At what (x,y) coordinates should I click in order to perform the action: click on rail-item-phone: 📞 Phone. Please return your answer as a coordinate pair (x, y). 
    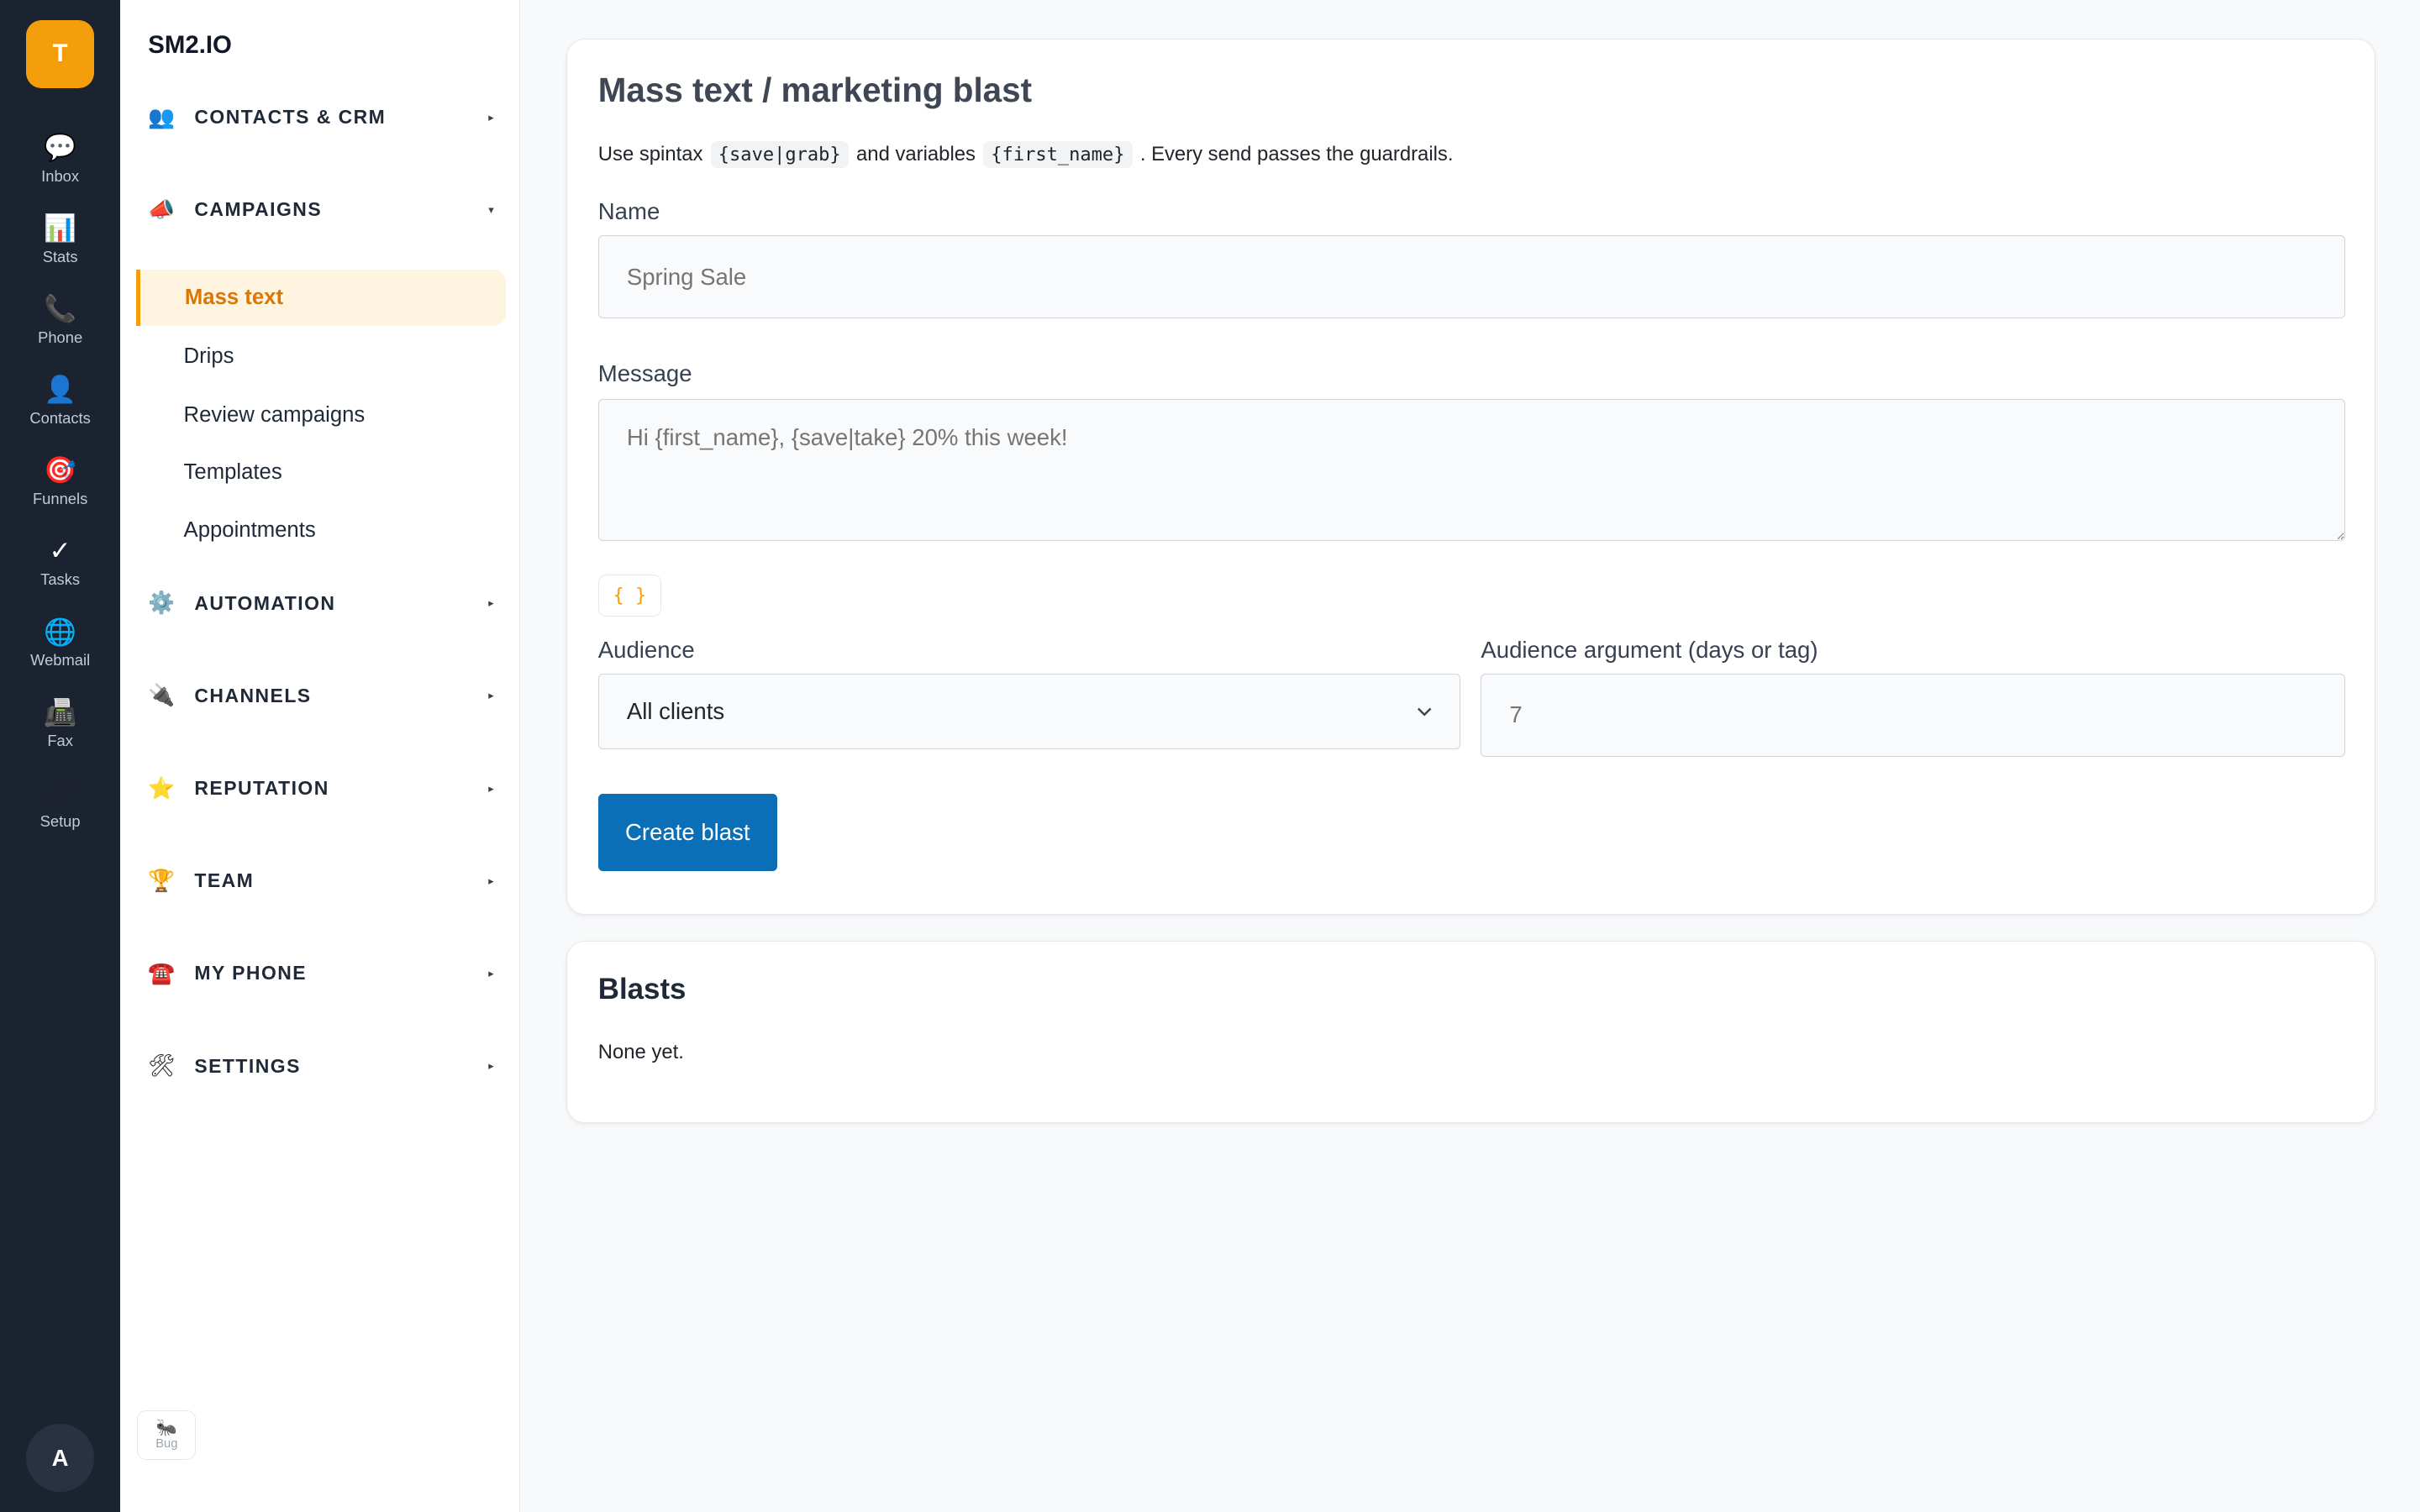
    Looking at the image, I should click on (60, 321).